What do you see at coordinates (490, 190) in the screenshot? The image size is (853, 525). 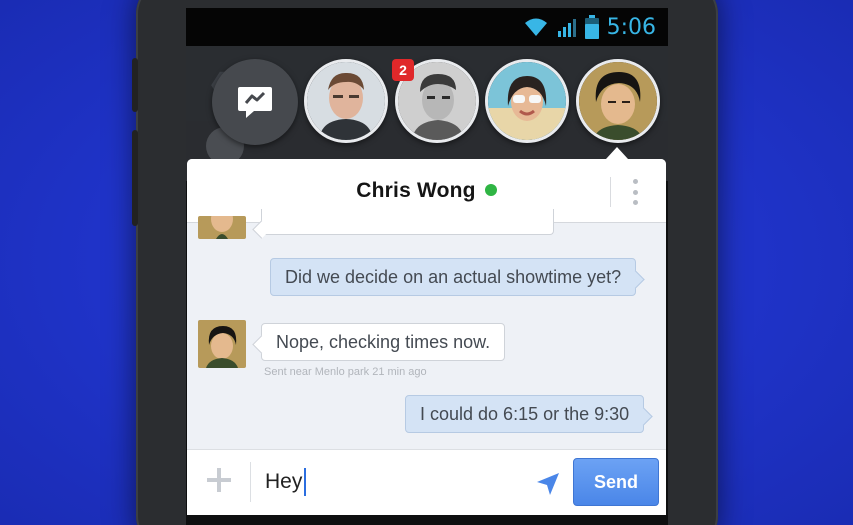 I see `online-status-dot` at bounding box center [490, 190].